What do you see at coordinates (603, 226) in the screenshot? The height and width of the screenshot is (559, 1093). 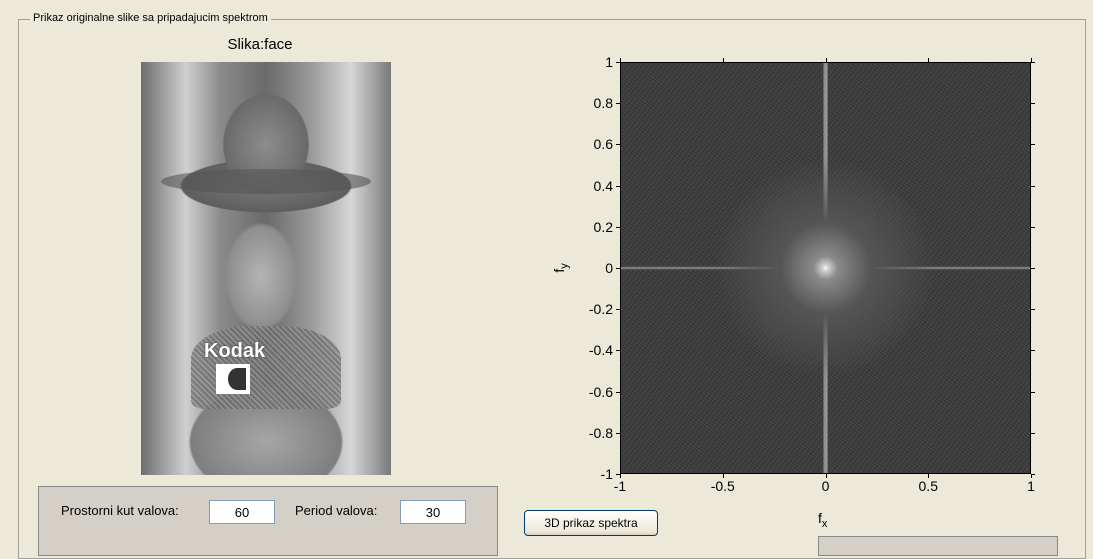 I see `y-tick-label: 0.2` at bounding box center [603, 226].